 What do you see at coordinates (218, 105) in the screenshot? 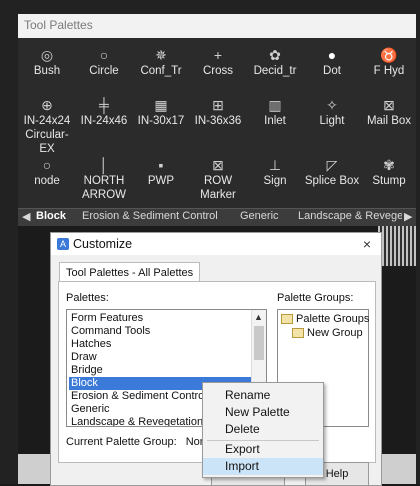
I see `grate-icon: ⊞` at bounding box center [218, 105].